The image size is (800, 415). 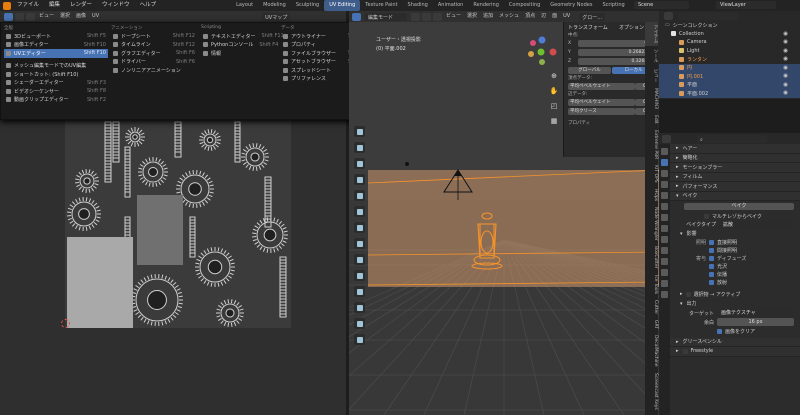 I want to click on sidebar-tab: MACHIN3, so click(x=651, y=98).